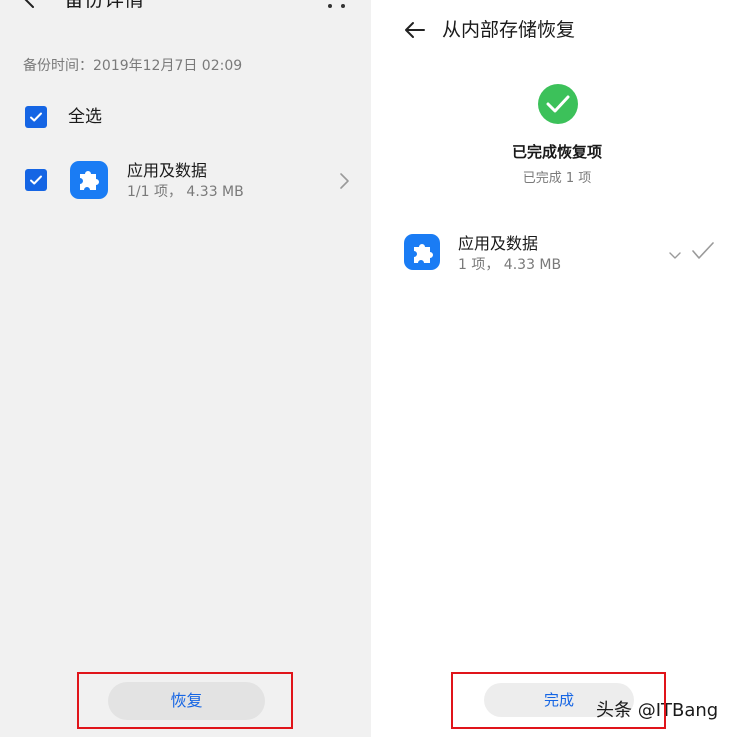 This screenshot has height=737, width=743. Describe the element at coordinates (36, 180) in the screenshot. I see `item-checkbox` at that location.